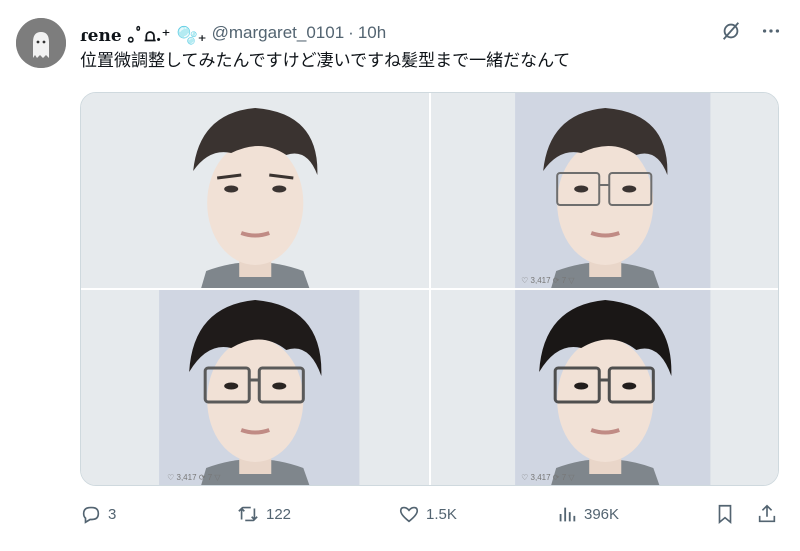 This screenshot has width=800, height=551. I want to click on action-bar: 3 122 1.5K 396K, so click(430, 515).